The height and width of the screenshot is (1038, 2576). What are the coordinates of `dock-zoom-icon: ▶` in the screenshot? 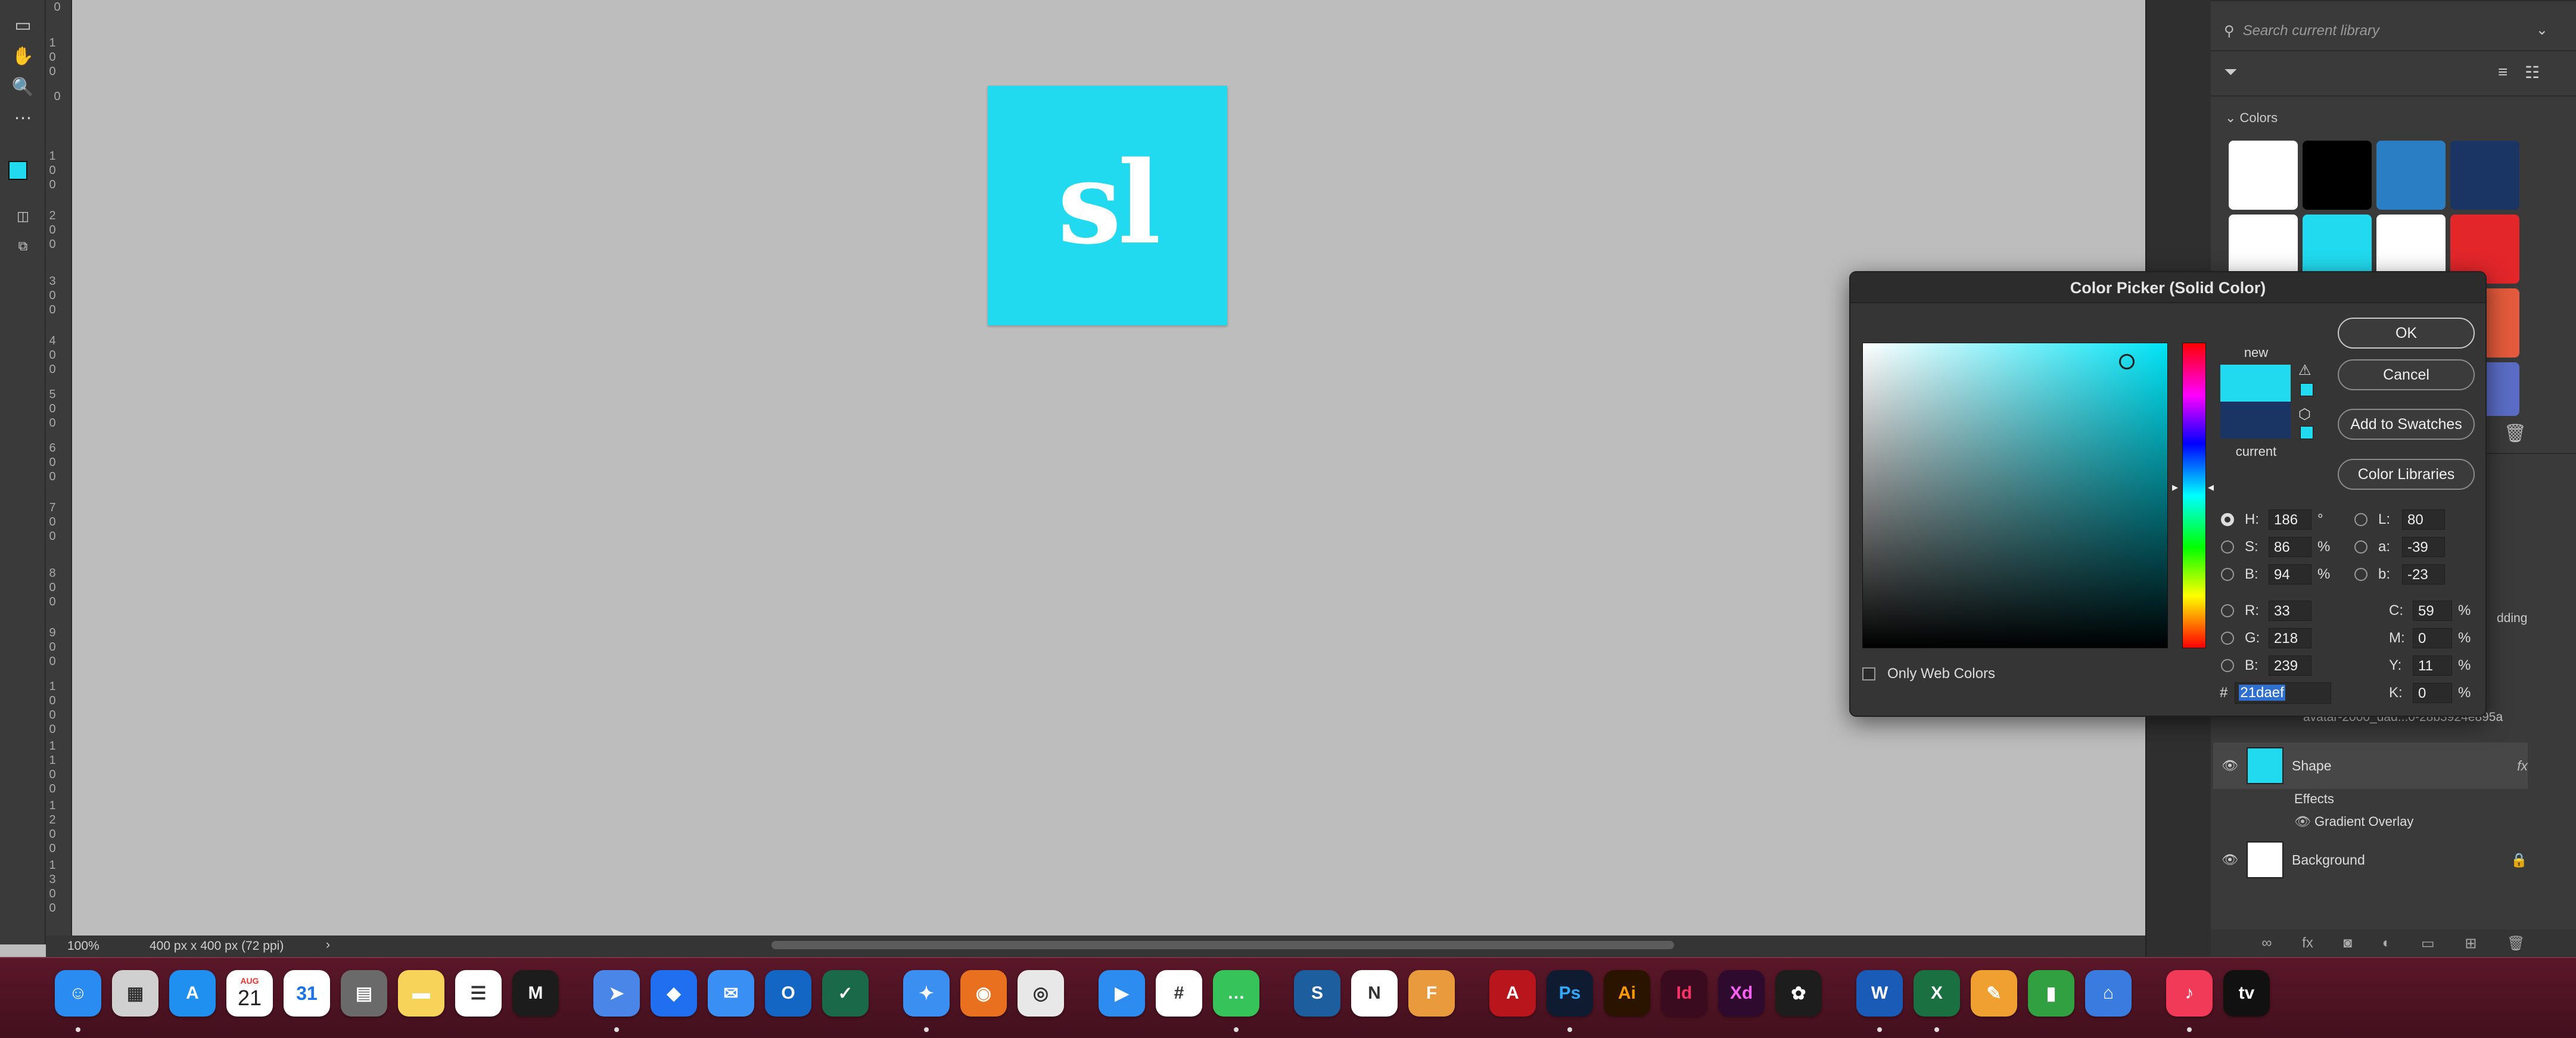 It's located at (1122, 993).